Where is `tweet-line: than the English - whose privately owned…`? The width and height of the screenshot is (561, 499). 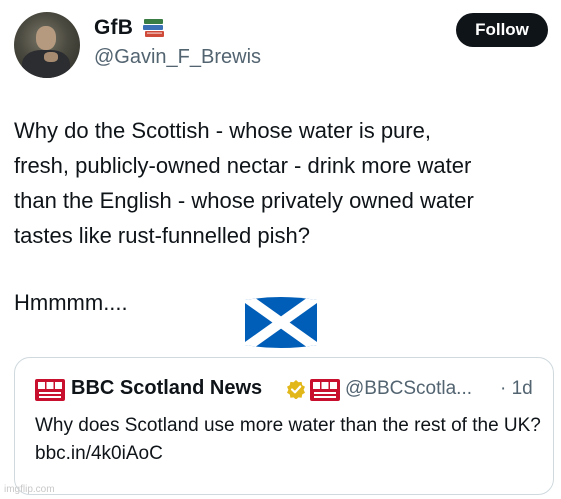 tweet-line: than the English - whose privately owned… is located at coordinates (244, 200).